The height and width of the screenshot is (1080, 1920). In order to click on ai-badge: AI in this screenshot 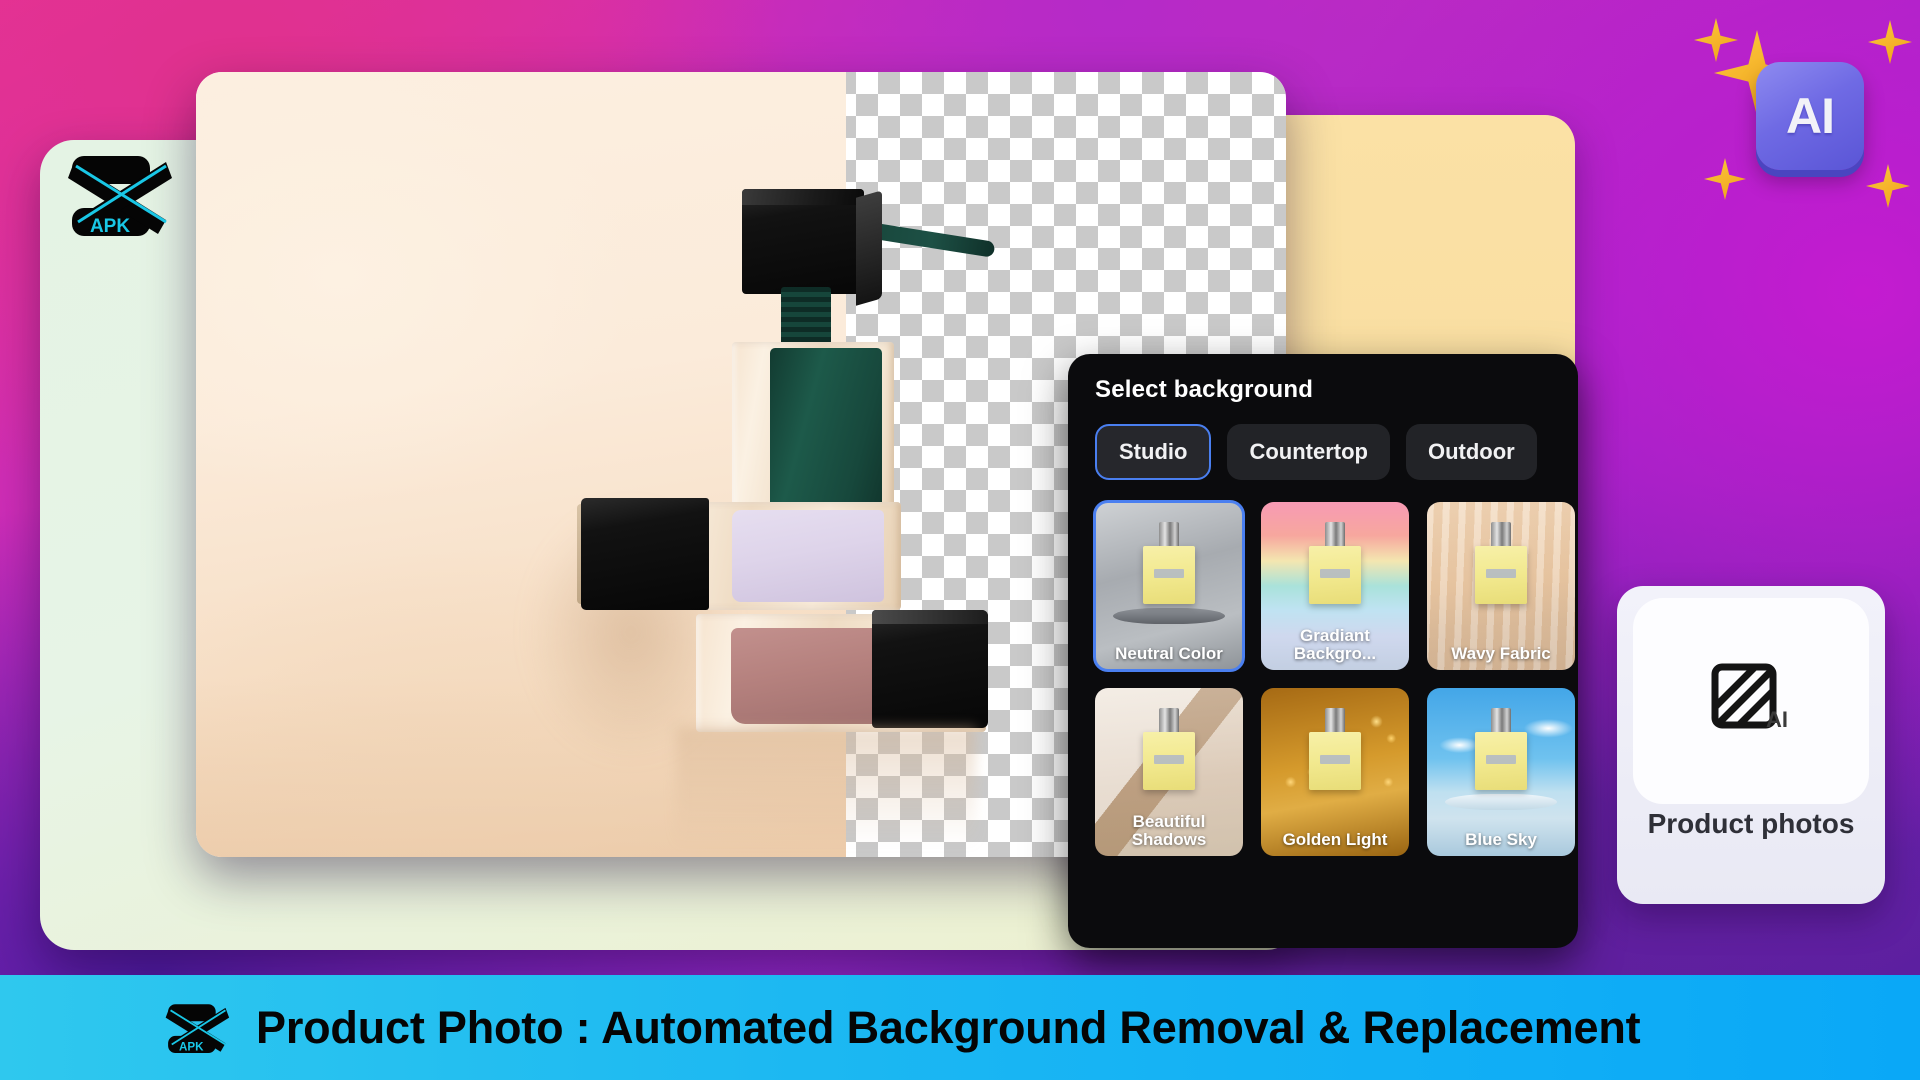, I will do `click(1803, 113)`.